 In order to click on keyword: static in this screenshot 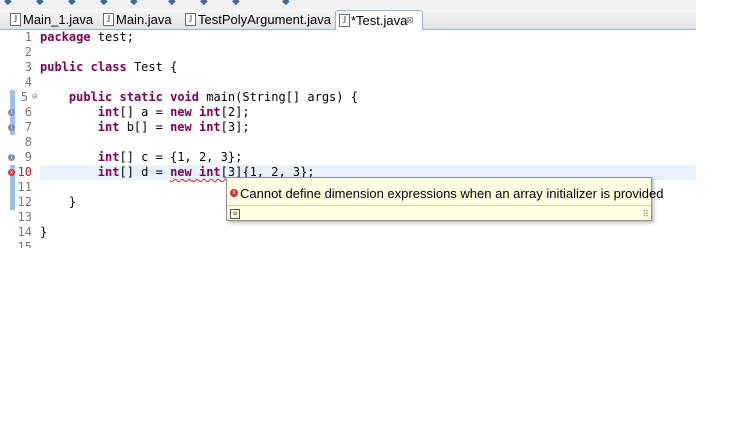, I will do `click(141, 97)`.